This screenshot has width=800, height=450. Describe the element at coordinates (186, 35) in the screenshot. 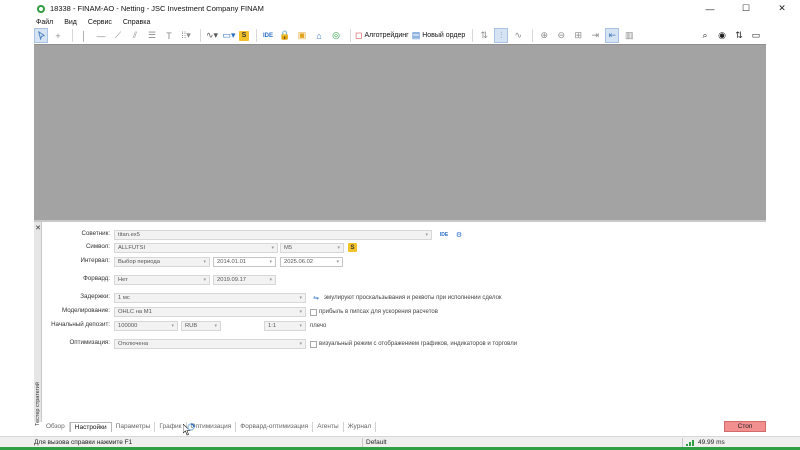

I see `shapes-menu-icon: ⁞⁞▾` at that location.